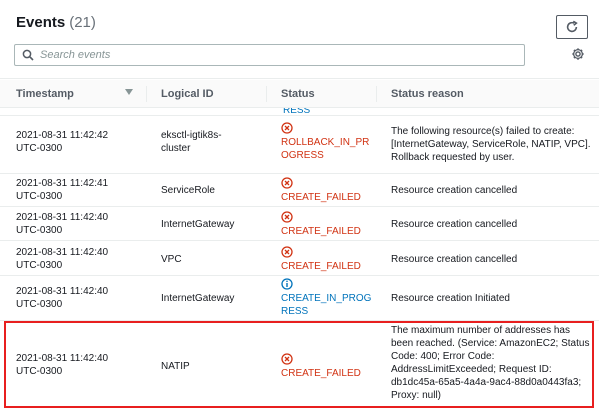  I want to click on logical-id-cell: VPC, so click(213, 259).